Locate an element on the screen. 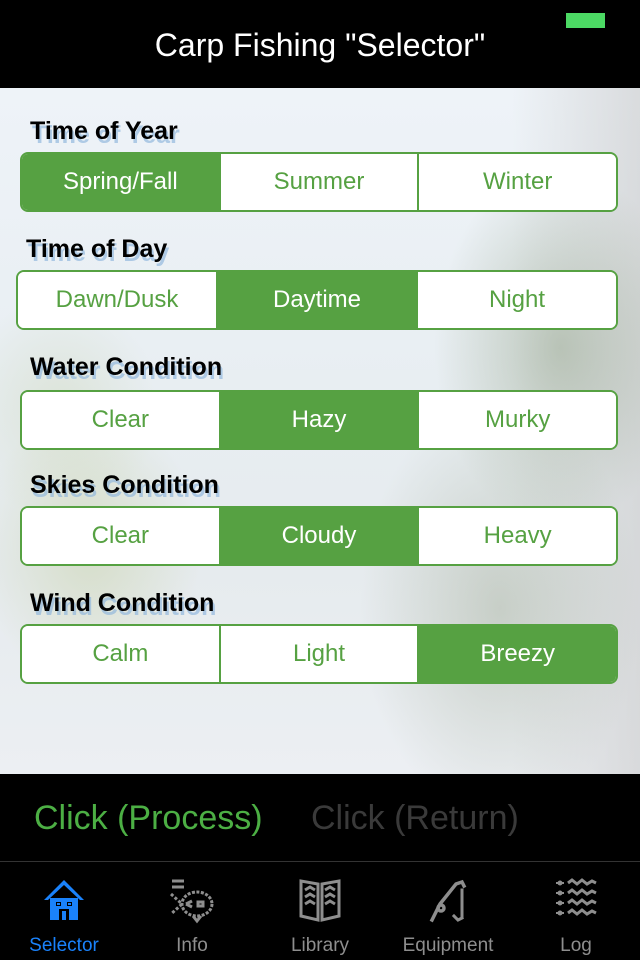 The width and height of the screenshot is (640, 960). segment-breezy: Breezy is located at coordinates (516, 654).